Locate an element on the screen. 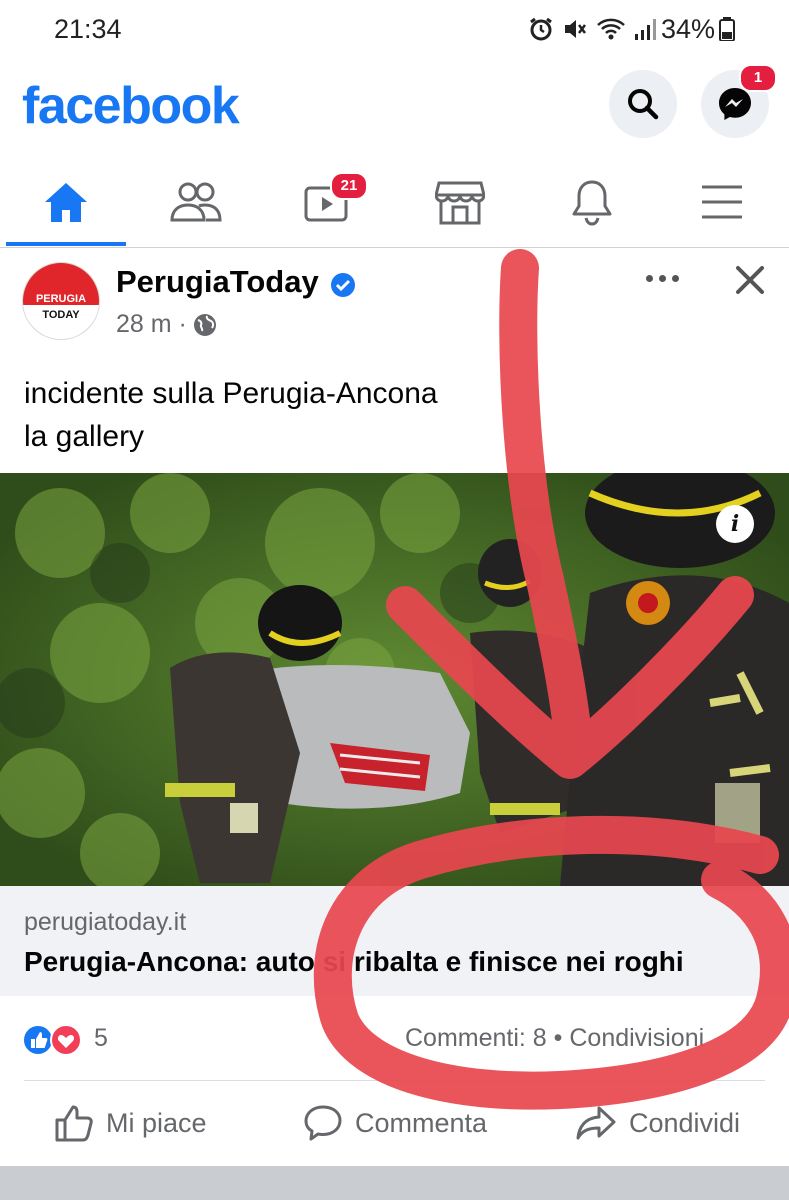  tab-notifications is located at coordinates (592, 202).